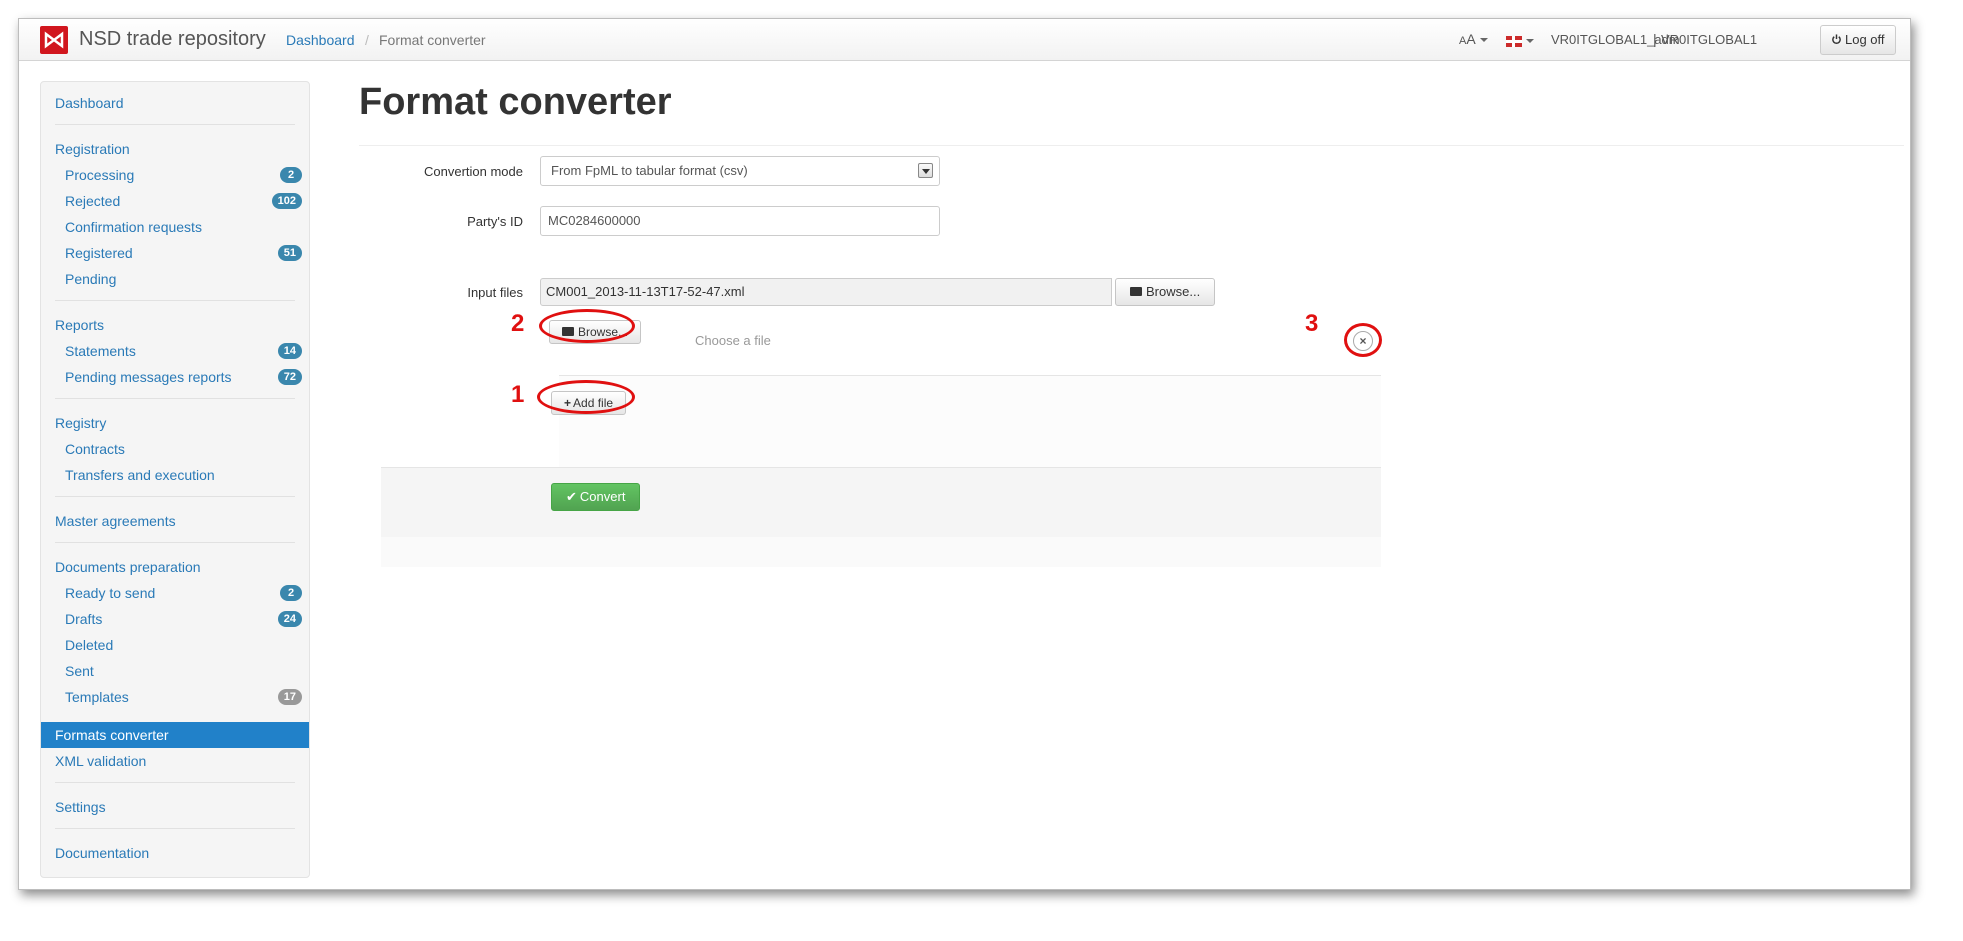  I want to click on sidebar-item-label: Settings, so click(80, 807).